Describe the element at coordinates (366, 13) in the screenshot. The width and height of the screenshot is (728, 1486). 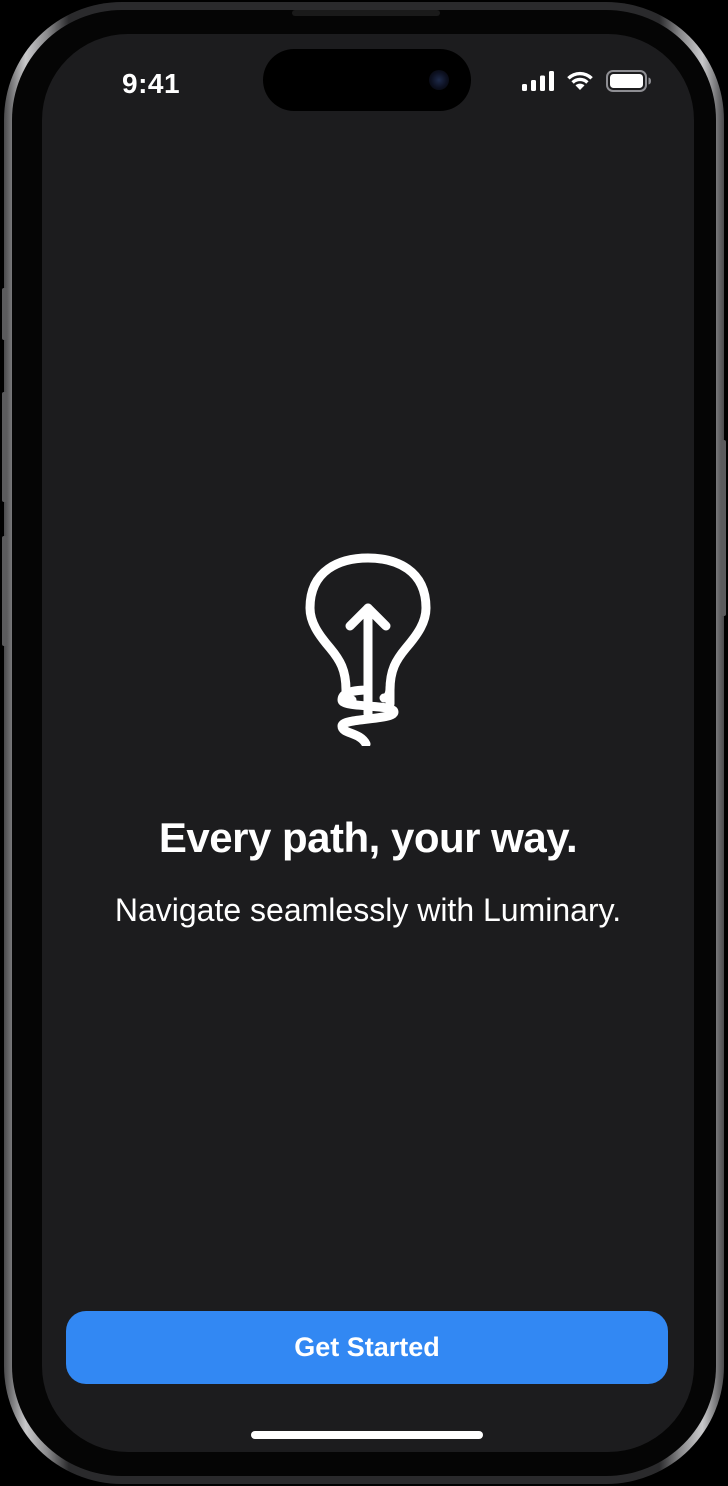
I see `speaker-grille` at that location.